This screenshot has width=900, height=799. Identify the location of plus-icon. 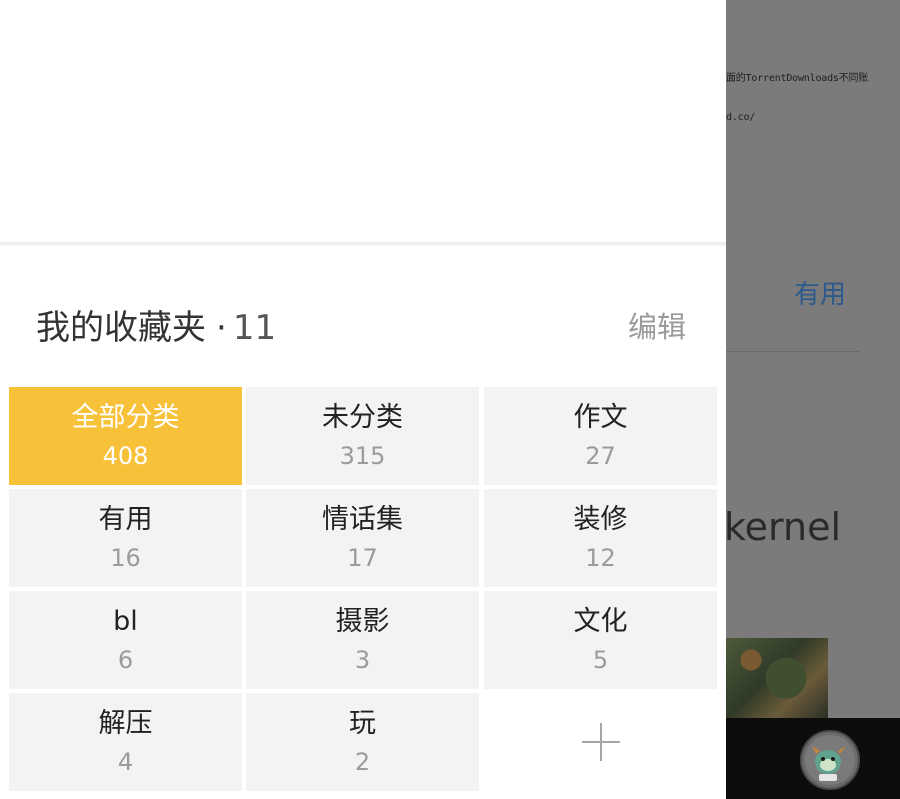
(600, 742).